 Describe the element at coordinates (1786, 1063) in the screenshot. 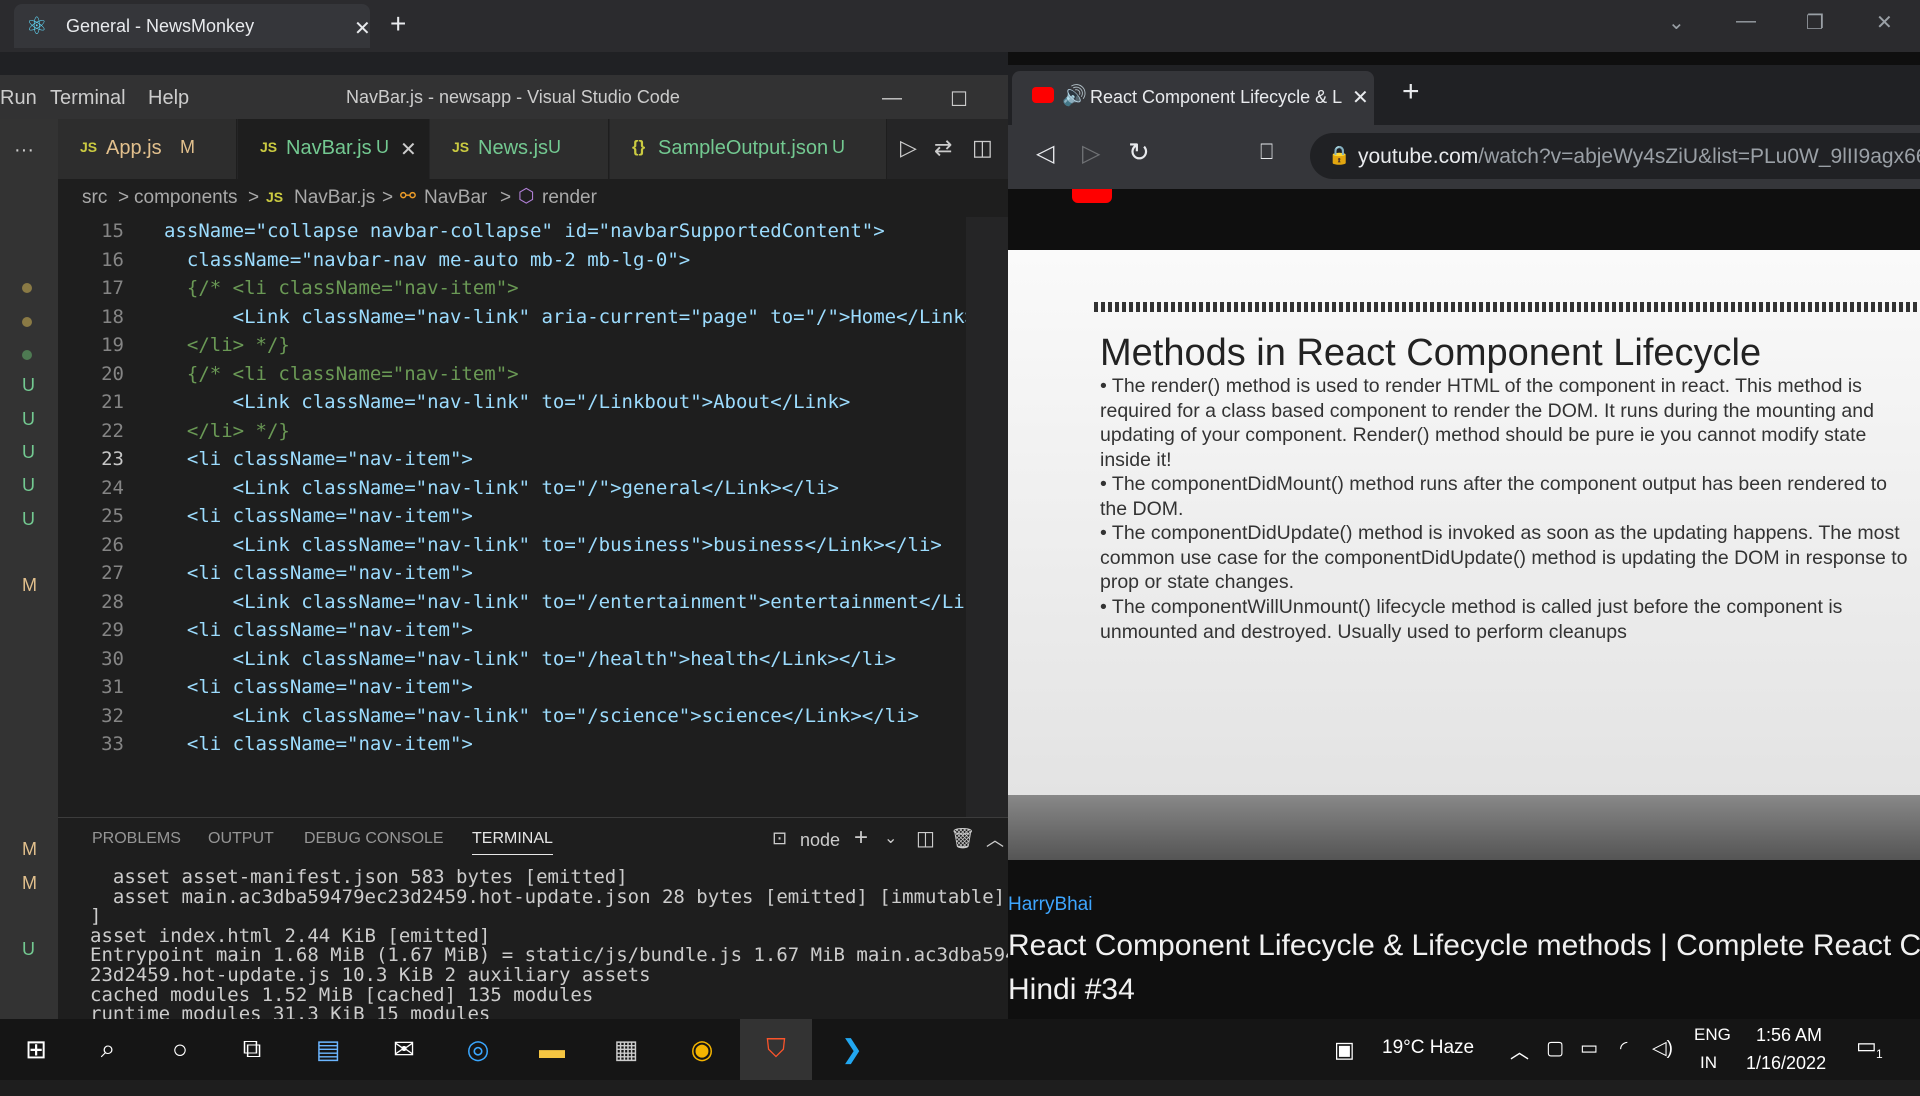

I see `clock-date: 1/16/2022` at that location.